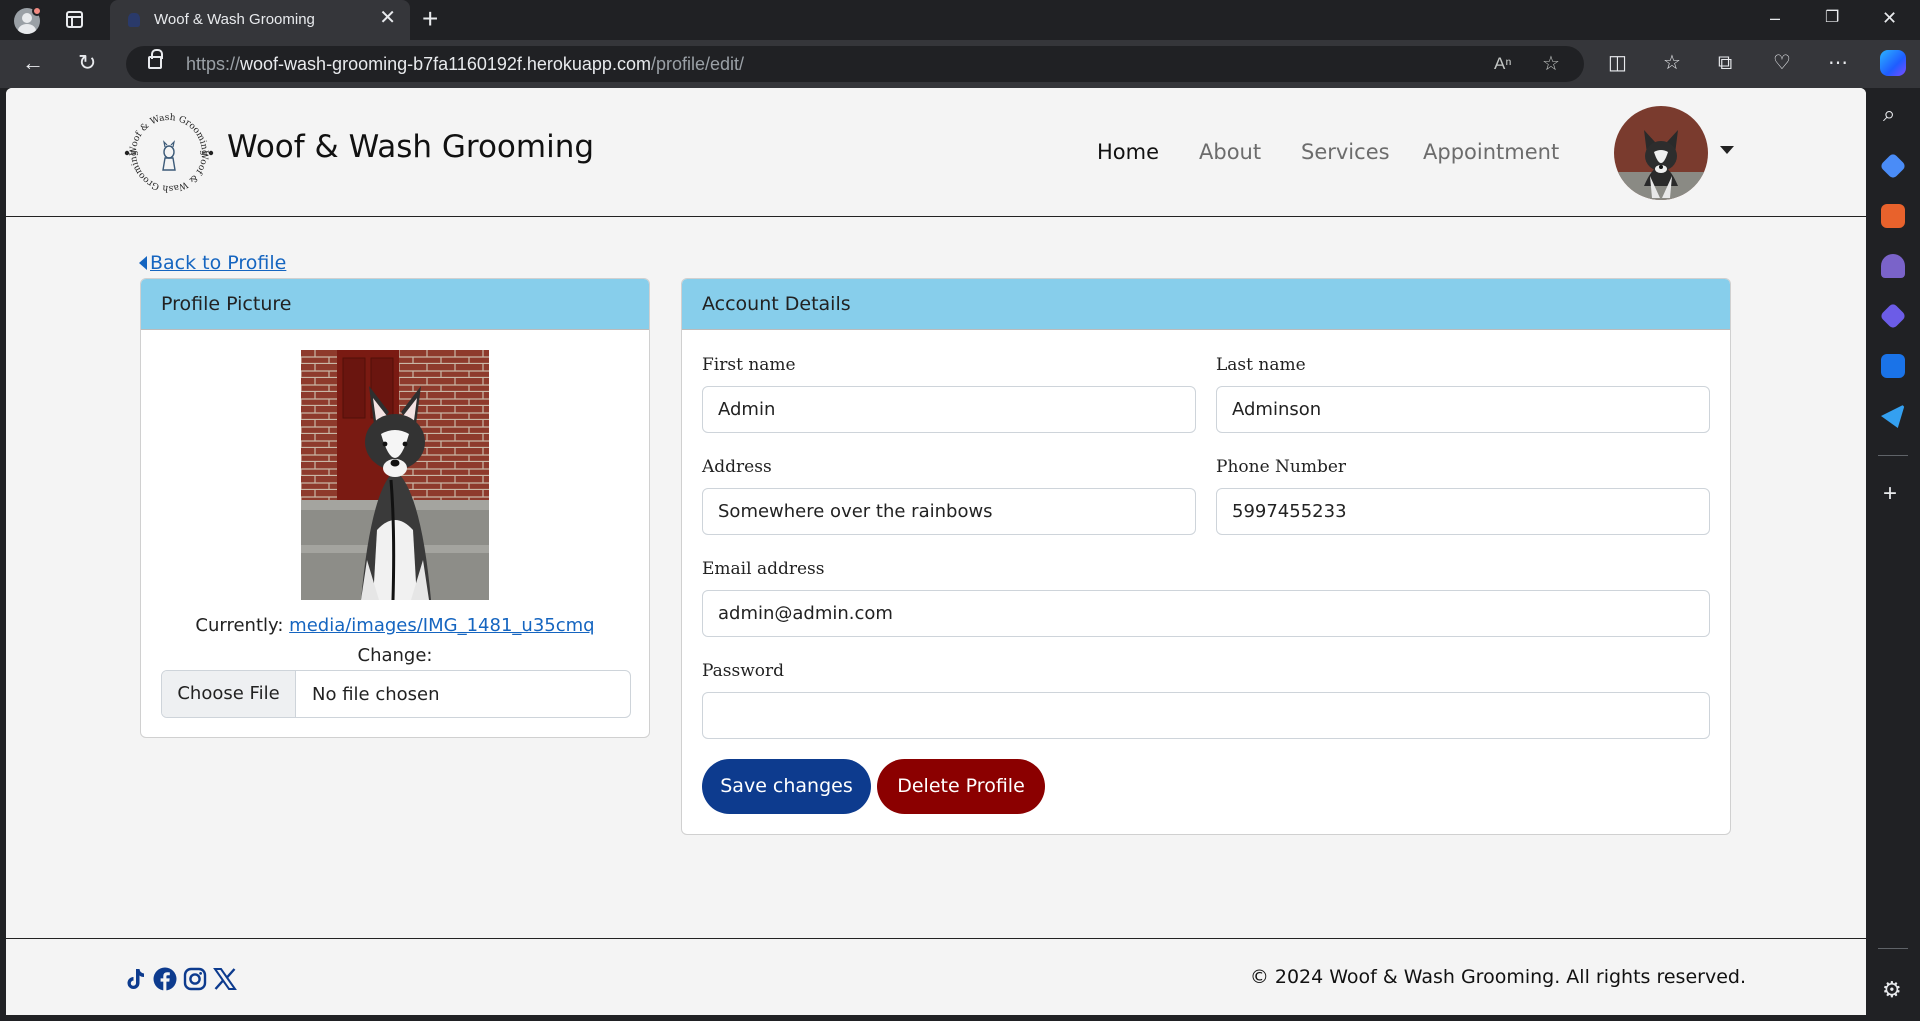 The width and height of the screenshot is (1920, 1021). What do you see at coordinates (1782, 63) in the screenshot?
I see `browser-essentials-icon: ♡` at bounding box center [1782, 63].